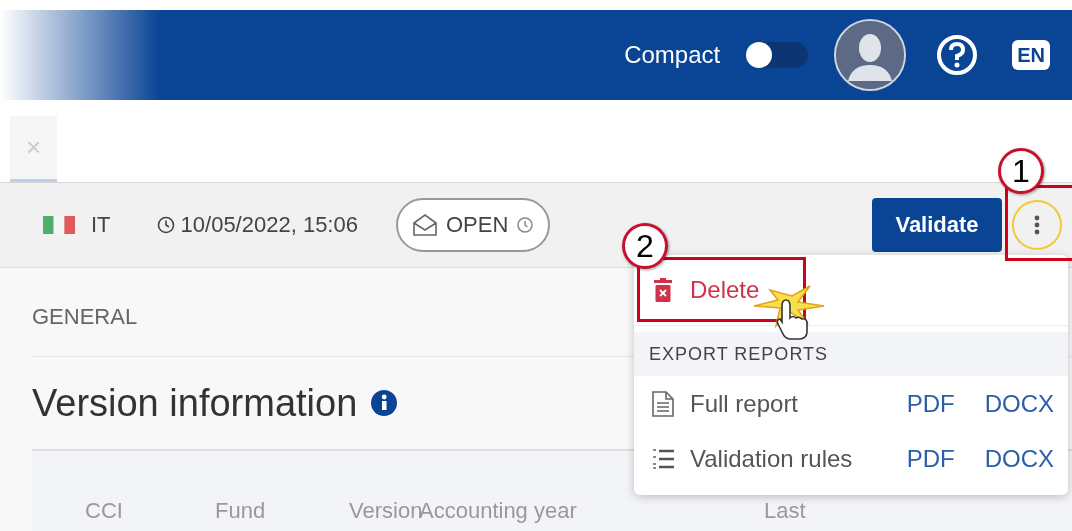  Describe the element at coordinates (745, 403) in the screenshot. I see `report-label: Full report` at that location.